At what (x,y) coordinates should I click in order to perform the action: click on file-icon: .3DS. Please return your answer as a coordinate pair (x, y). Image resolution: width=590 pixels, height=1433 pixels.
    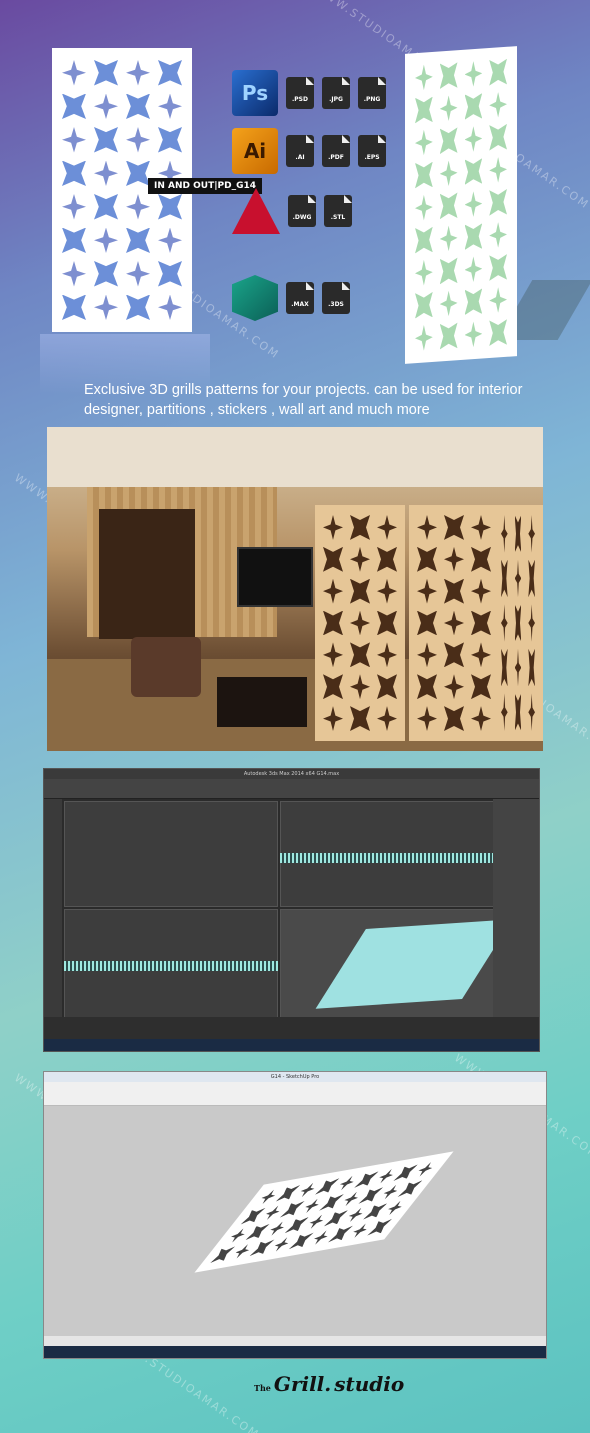
    Looking at the image, I should click on (336, 298).